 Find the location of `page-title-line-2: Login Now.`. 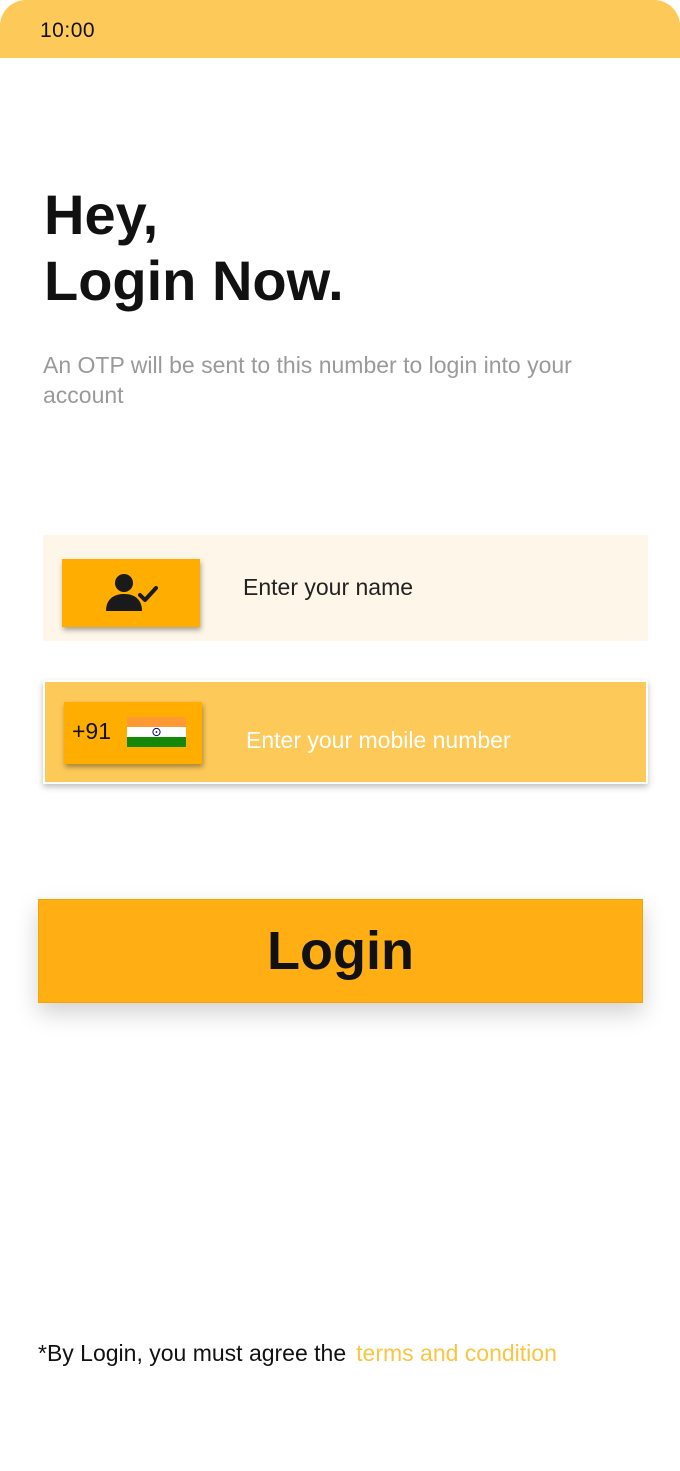

page-title-line-2: Login Now. is located at coordinates (194, 280).